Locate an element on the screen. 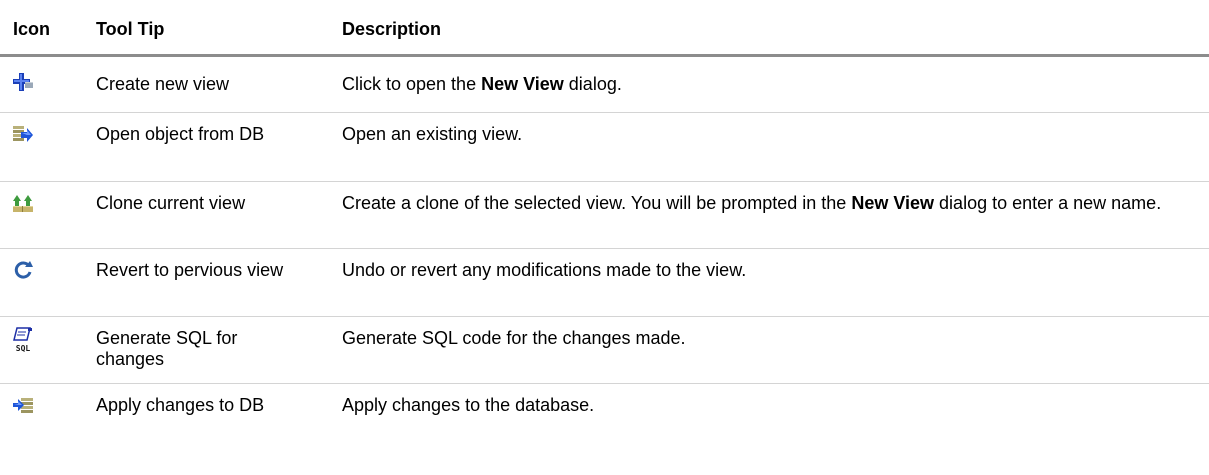  description-text: Apply changes to the database. is located at coordinates (468, 405).